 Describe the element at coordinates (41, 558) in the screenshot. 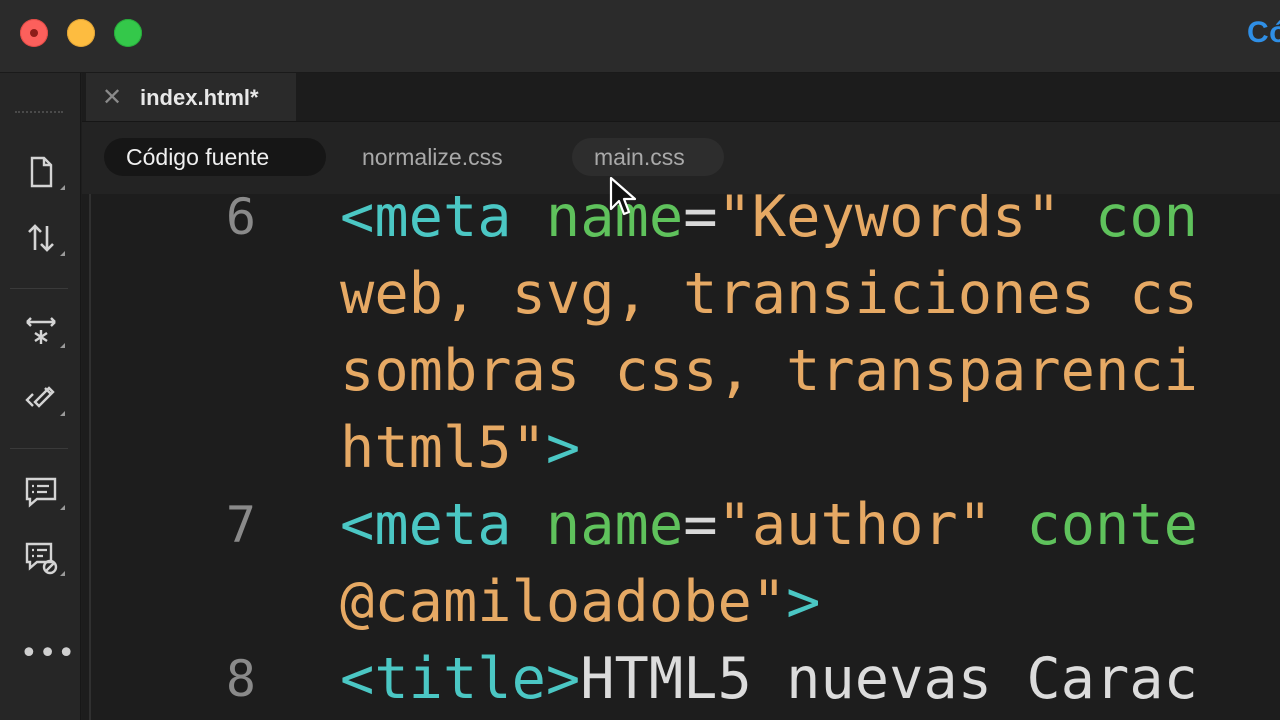

I see `remove-comment-icon` at that location.